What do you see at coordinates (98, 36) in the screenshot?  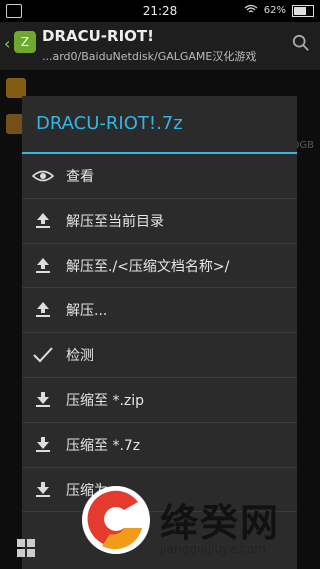 I see `app-title: DRACU-RIOT!` at bounding box center [98, 36].